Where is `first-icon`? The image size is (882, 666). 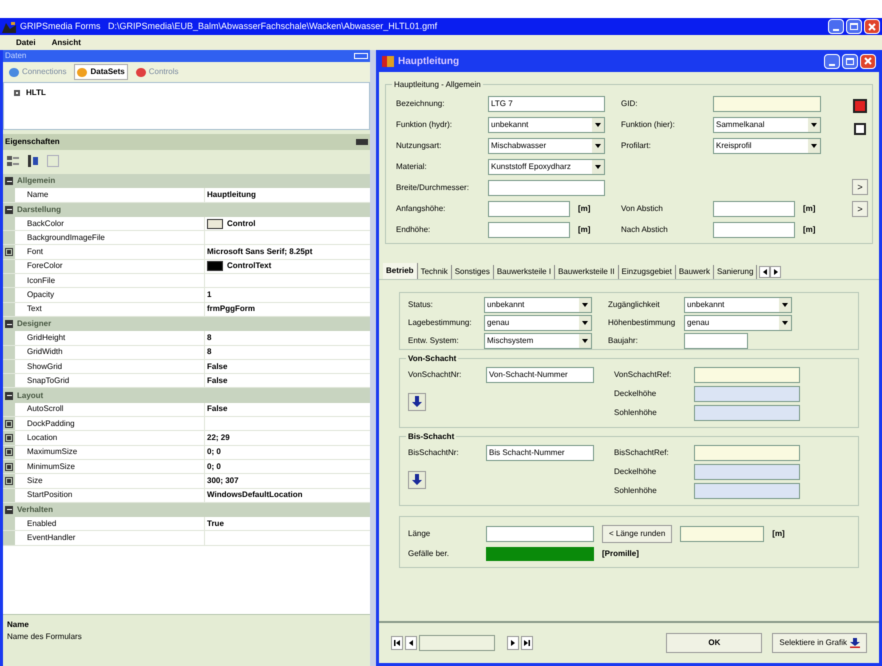 first-icon is located at coordinates (397, 643).